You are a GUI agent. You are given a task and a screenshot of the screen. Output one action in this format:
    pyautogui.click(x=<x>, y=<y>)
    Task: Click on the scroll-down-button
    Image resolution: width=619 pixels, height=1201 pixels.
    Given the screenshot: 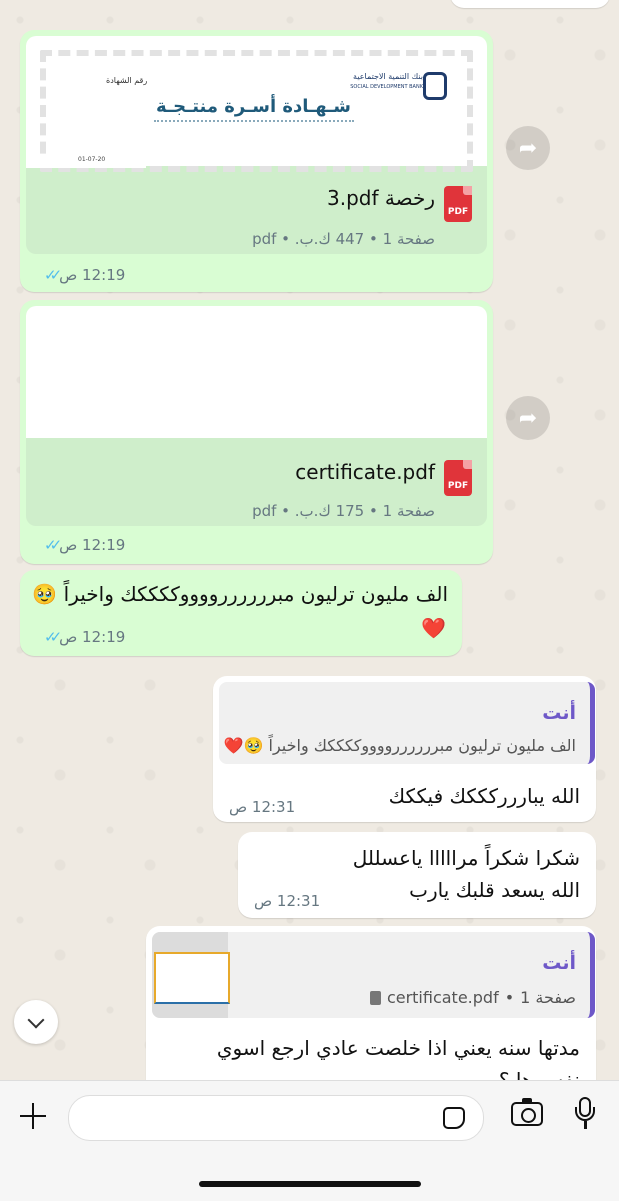 What is the action you would take?
    pyautogui.click(x=36, y=1022)
    